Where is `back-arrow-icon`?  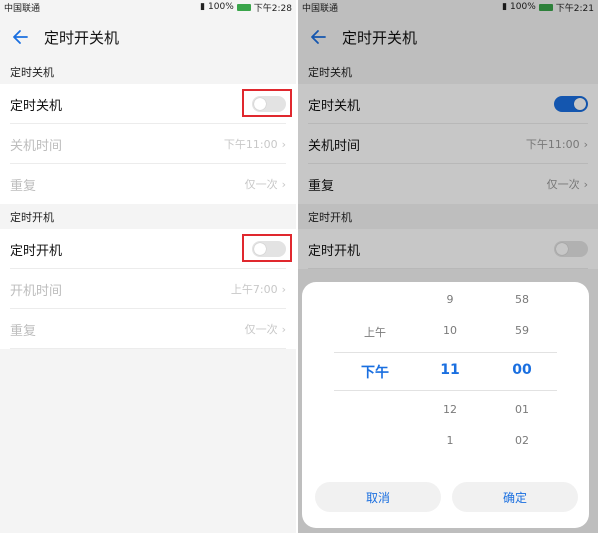
back-arrow-icon is located at coordinates (20, 37).